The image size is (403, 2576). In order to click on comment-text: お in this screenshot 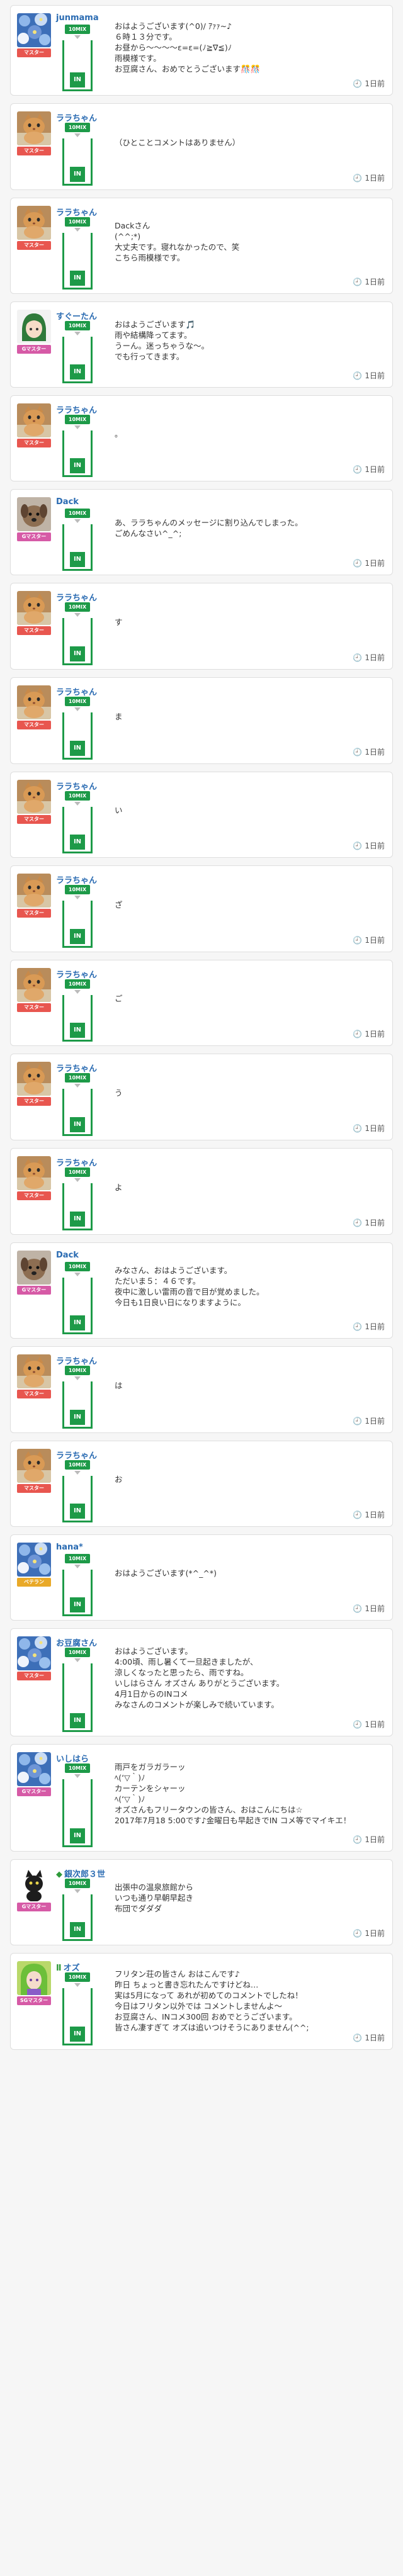, I will do `click(247, 1479)`.